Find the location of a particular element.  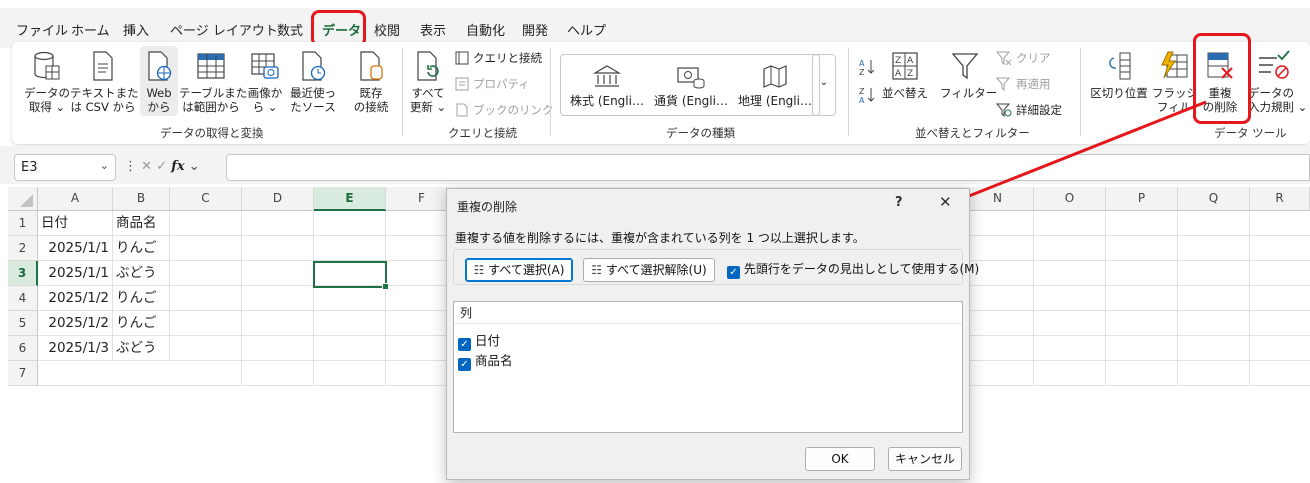

has-headers-checkbox: ✓ 先頭行をデータの見出しとして使用する(M) is located at coordinates (853, 269).